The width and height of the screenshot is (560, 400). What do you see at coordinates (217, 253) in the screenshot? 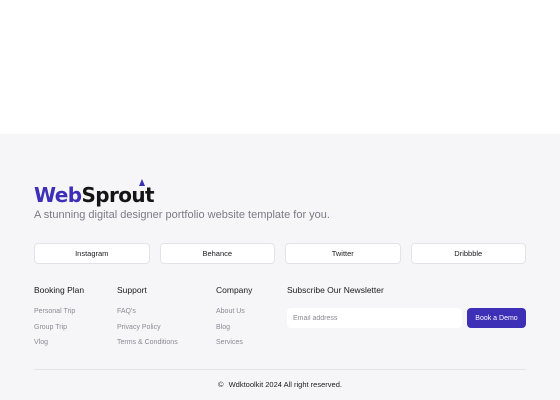
I see `behance-button: Behance` at bounding box center [217, 253].